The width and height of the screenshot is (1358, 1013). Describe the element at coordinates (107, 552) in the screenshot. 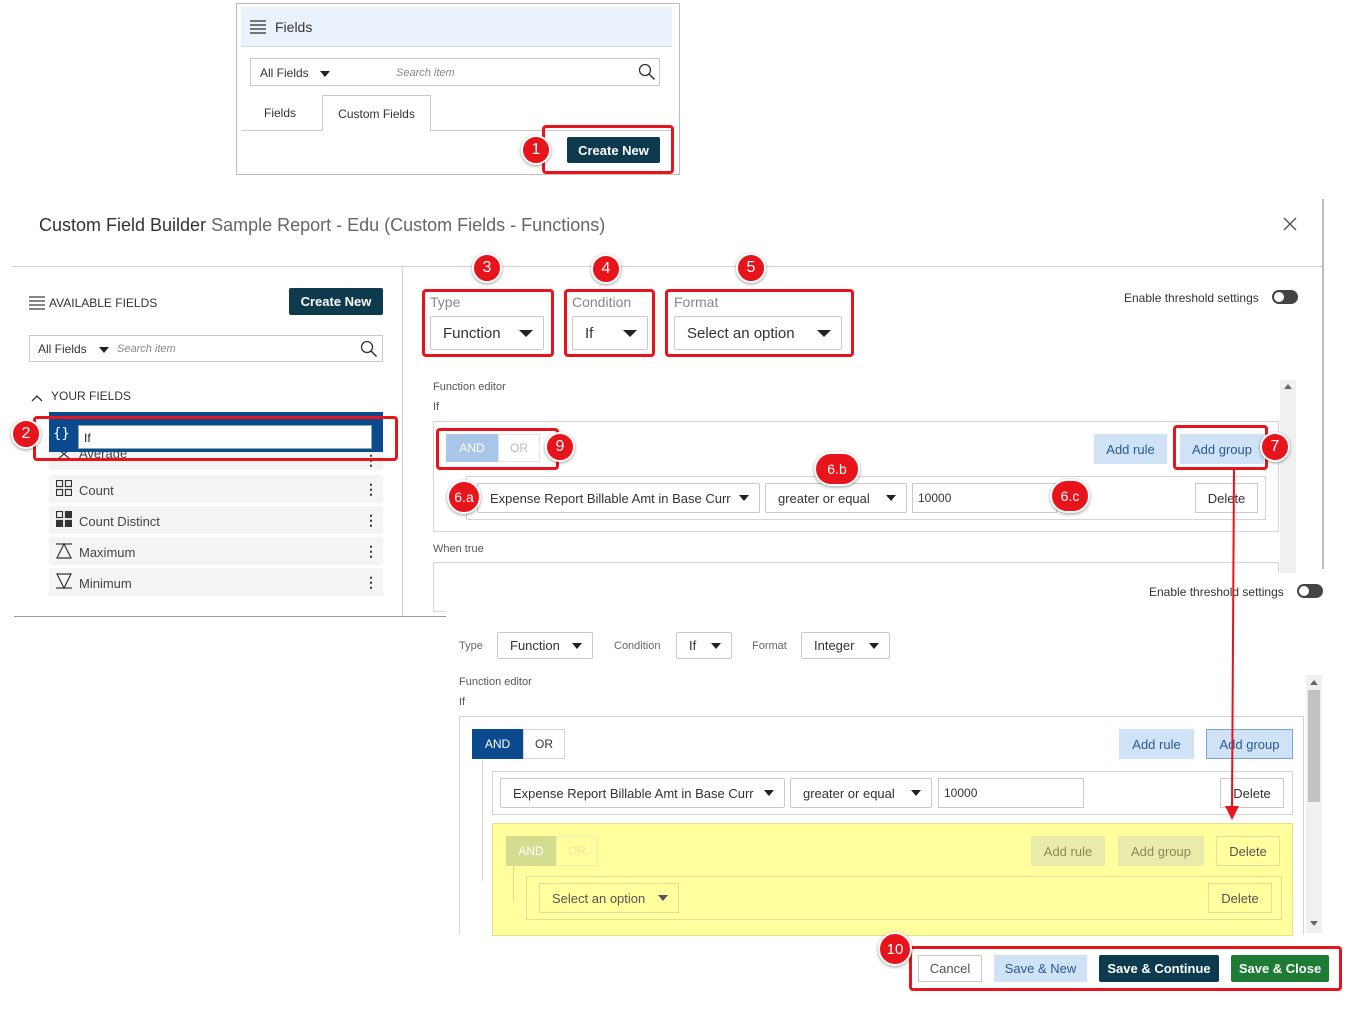

I see `list-item-label: Maximum` at that location.